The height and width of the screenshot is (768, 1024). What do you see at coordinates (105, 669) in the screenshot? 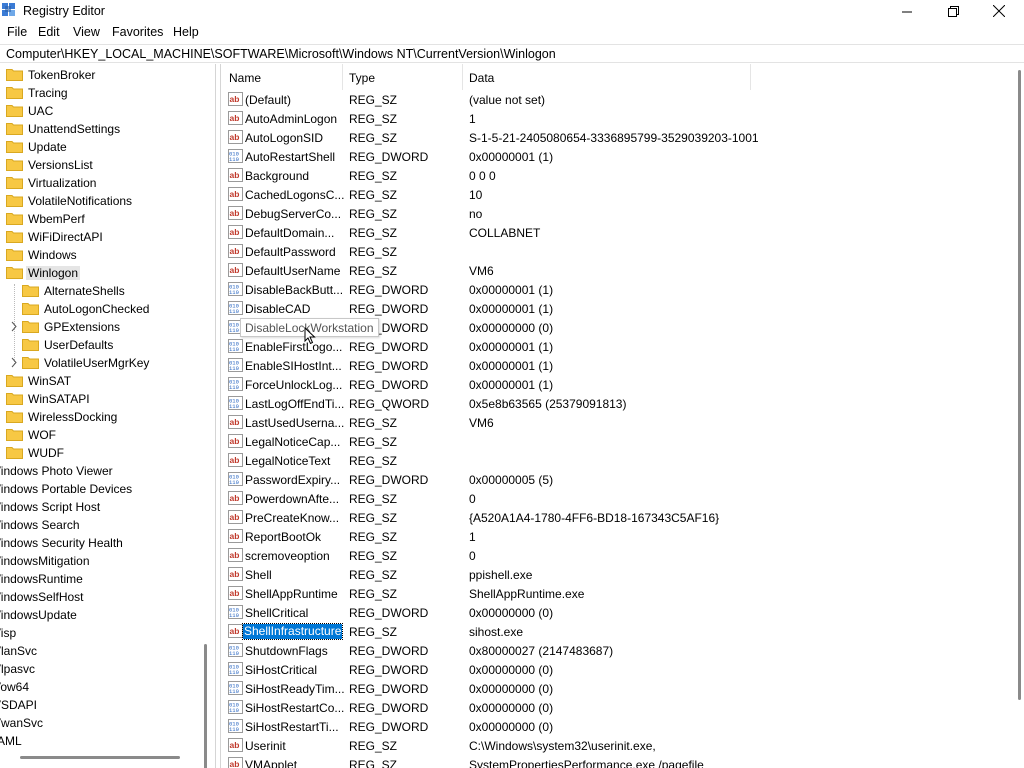
I see `tree-item: Vlpasvc` at bounding box center [105, 669].